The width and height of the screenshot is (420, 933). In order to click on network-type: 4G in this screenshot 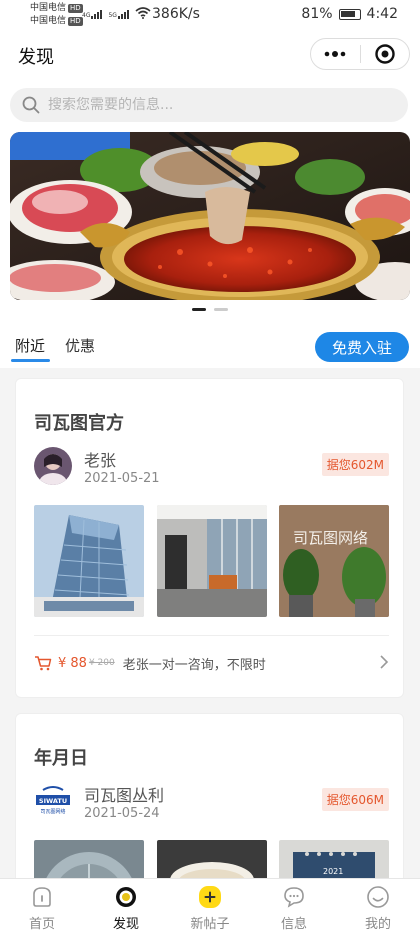, I will do `click(86, 15)`.